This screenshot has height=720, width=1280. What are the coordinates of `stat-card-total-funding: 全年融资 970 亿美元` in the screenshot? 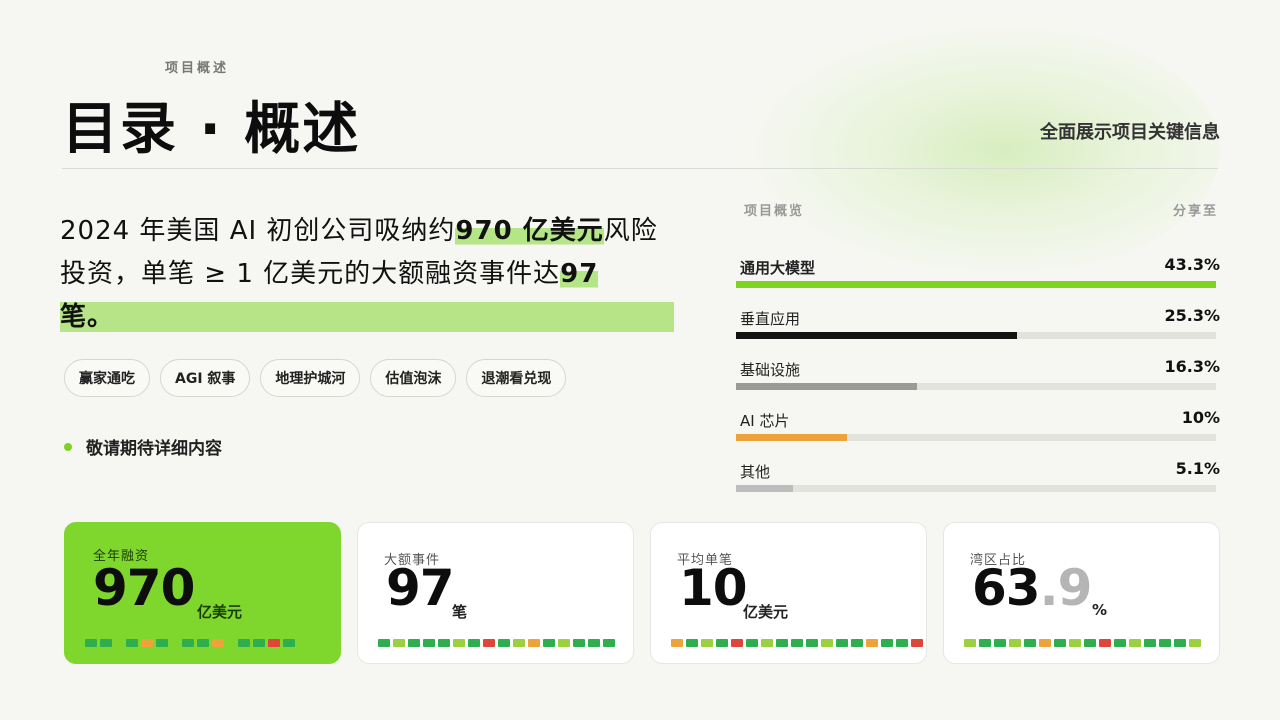 It's located at (202, 593).